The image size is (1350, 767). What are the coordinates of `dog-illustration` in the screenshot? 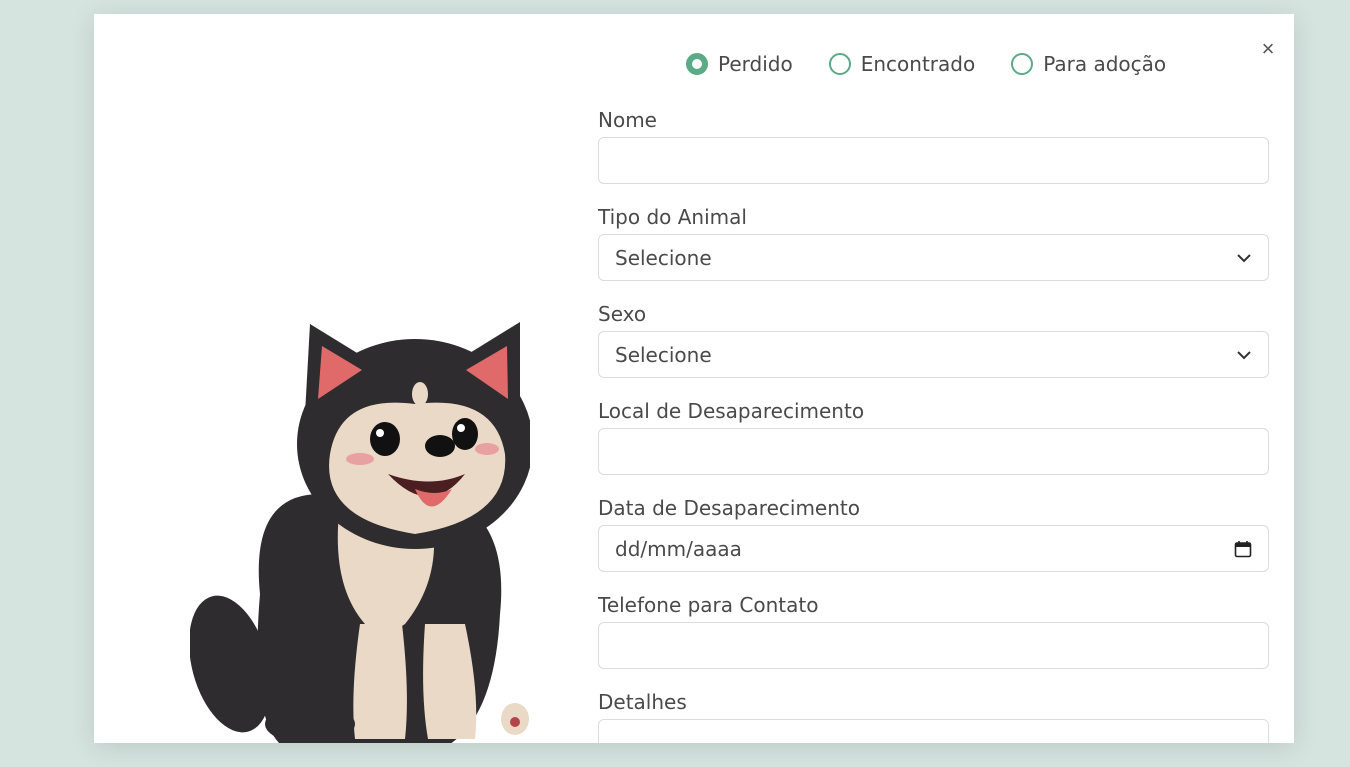 It's located at (361, 518).